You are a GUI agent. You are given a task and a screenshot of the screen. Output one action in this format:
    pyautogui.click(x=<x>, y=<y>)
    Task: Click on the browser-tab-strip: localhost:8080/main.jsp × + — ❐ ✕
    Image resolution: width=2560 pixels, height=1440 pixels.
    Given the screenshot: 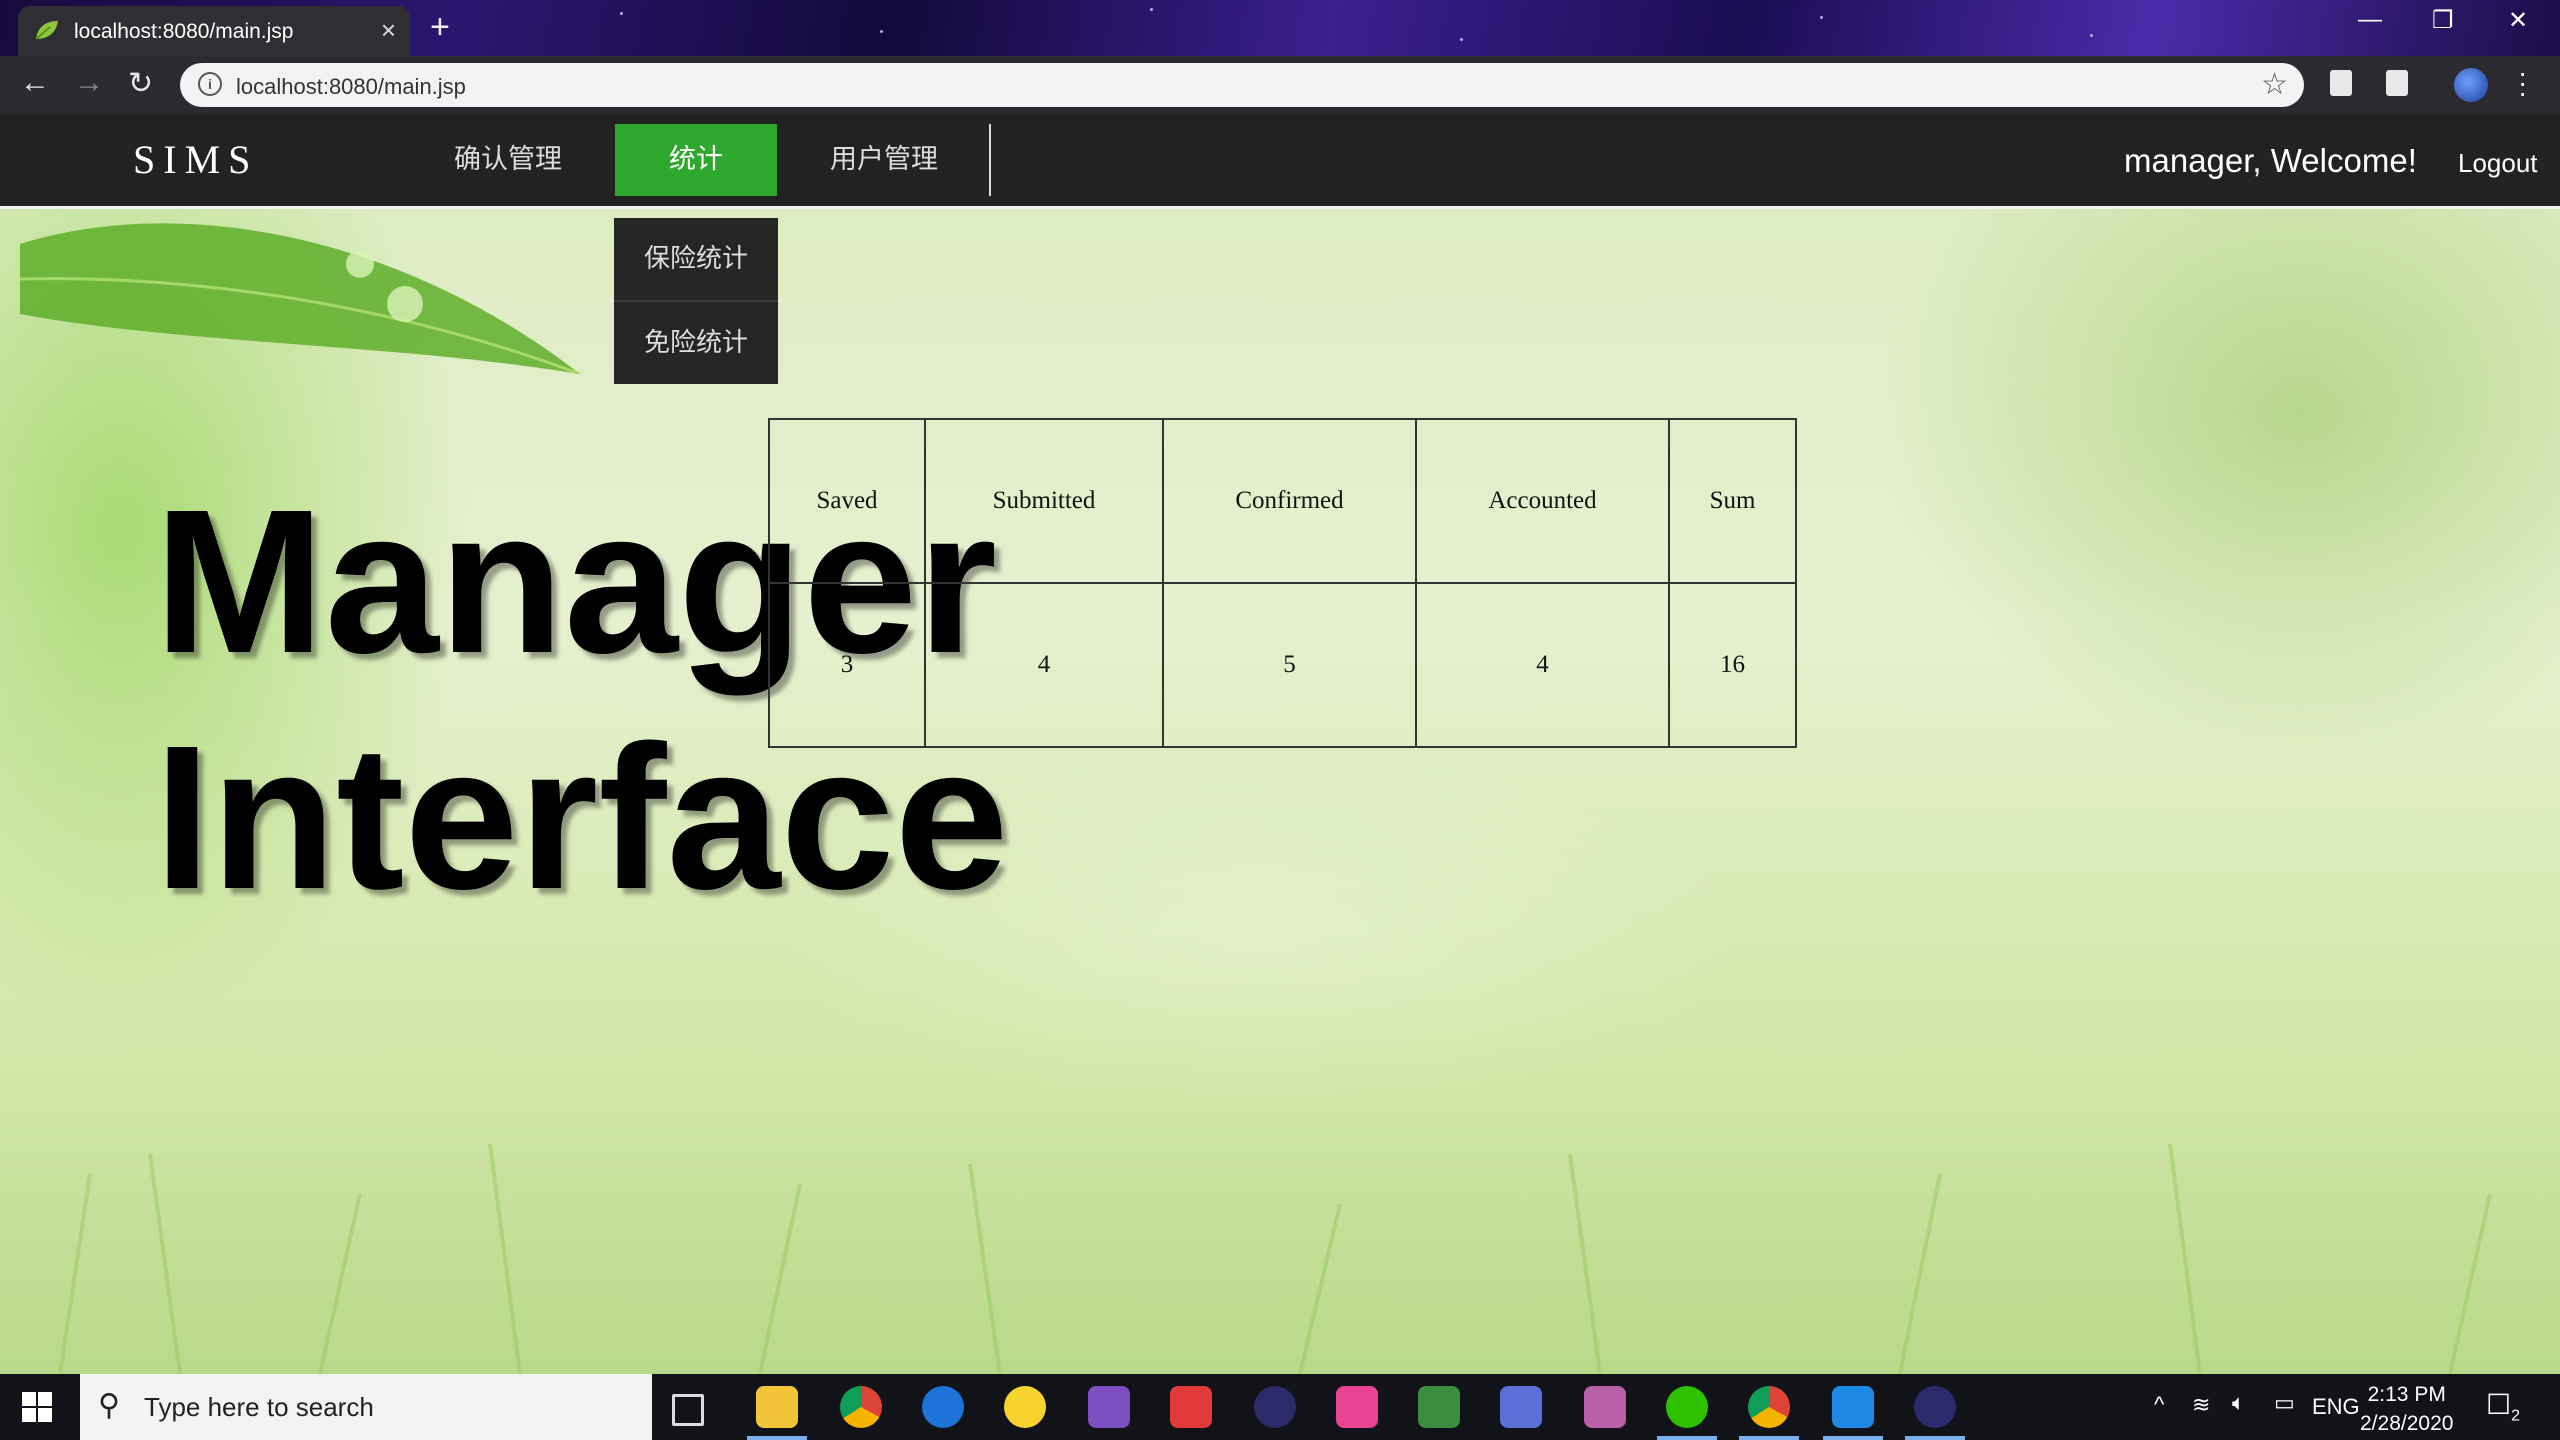 What is the action you would take?
    pyautogui.click(x=1280, y=28)
    